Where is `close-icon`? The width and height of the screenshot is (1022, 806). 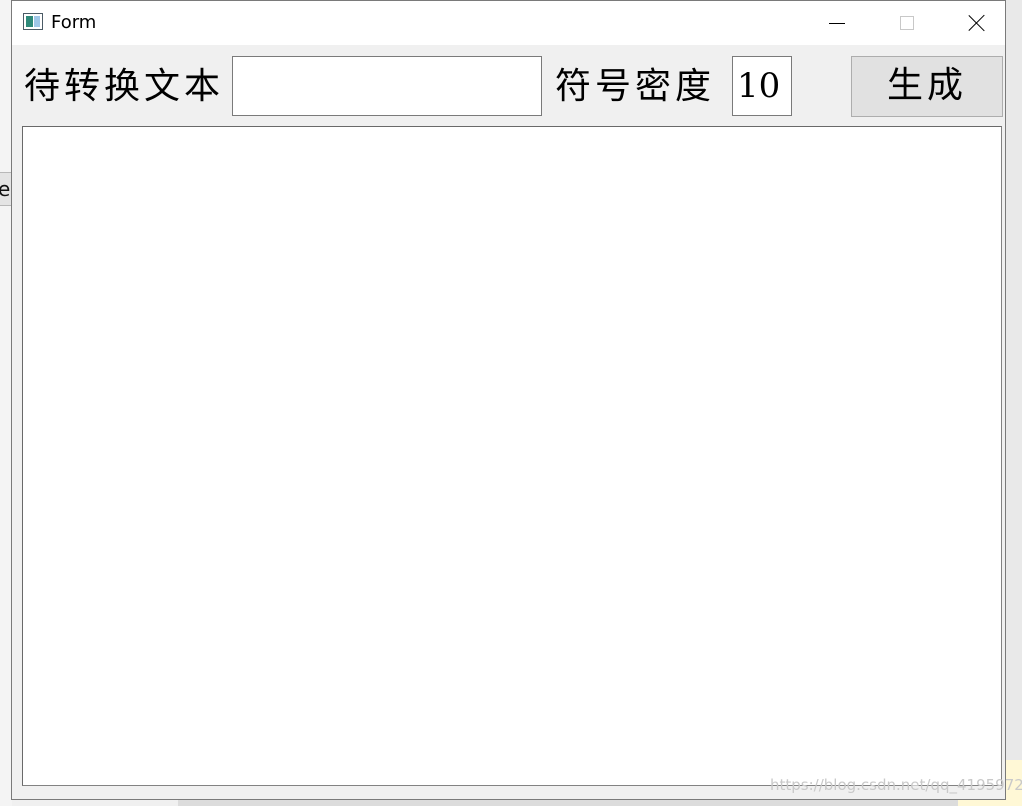 close-icon is located at coordinates (977, 23).